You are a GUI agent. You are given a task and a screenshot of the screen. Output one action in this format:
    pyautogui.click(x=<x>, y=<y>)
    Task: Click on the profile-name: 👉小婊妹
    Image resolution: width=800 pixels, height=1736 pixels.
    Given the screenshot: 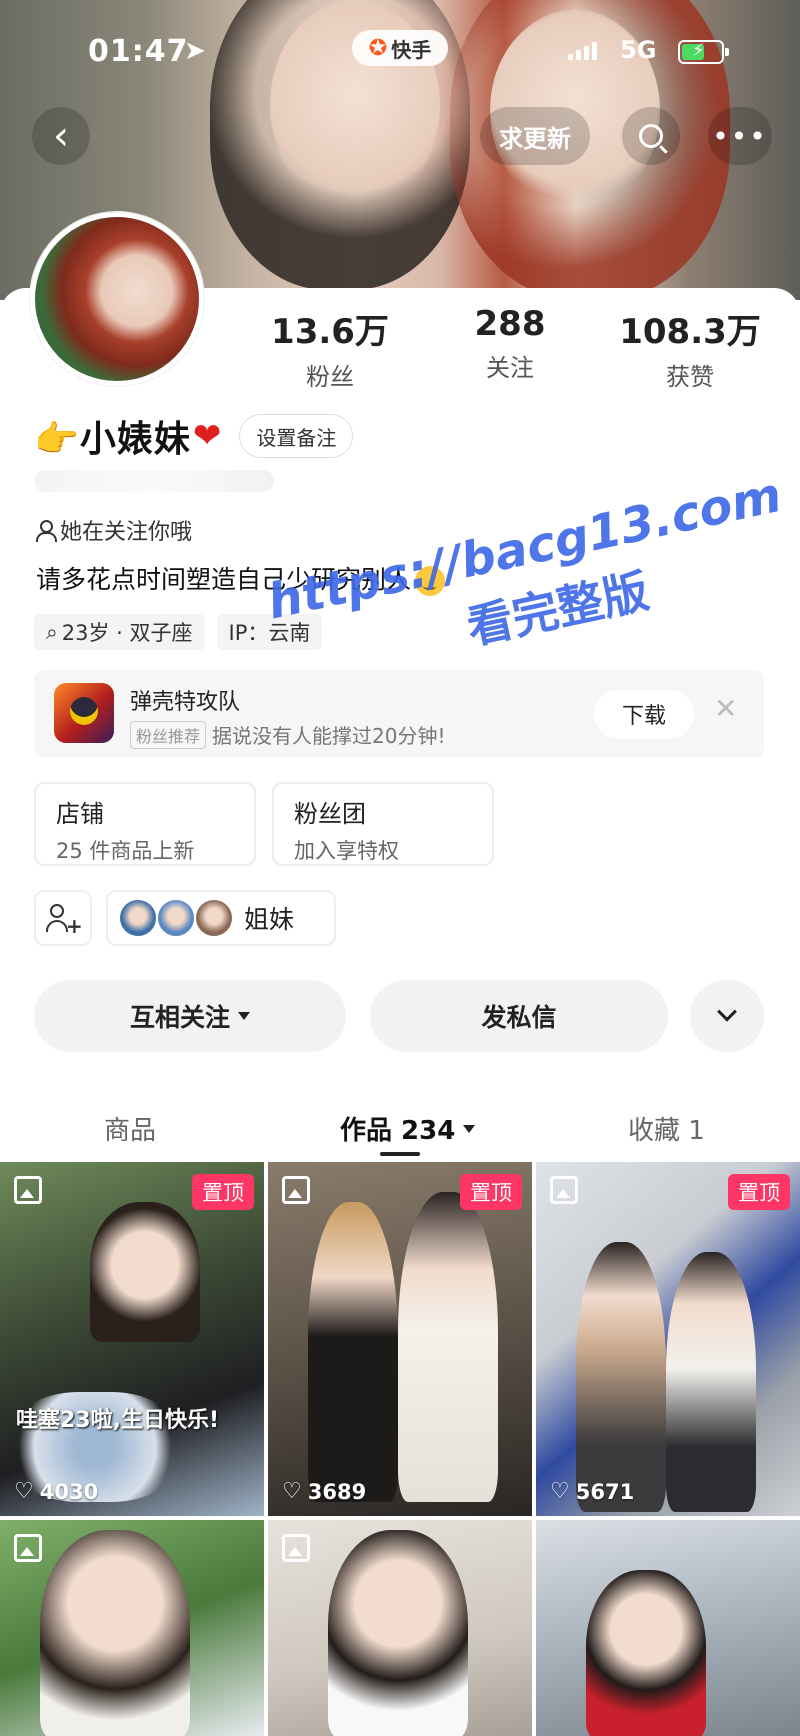 What is the action you would take?
    pyautogui.click(x=112, y=439)
    